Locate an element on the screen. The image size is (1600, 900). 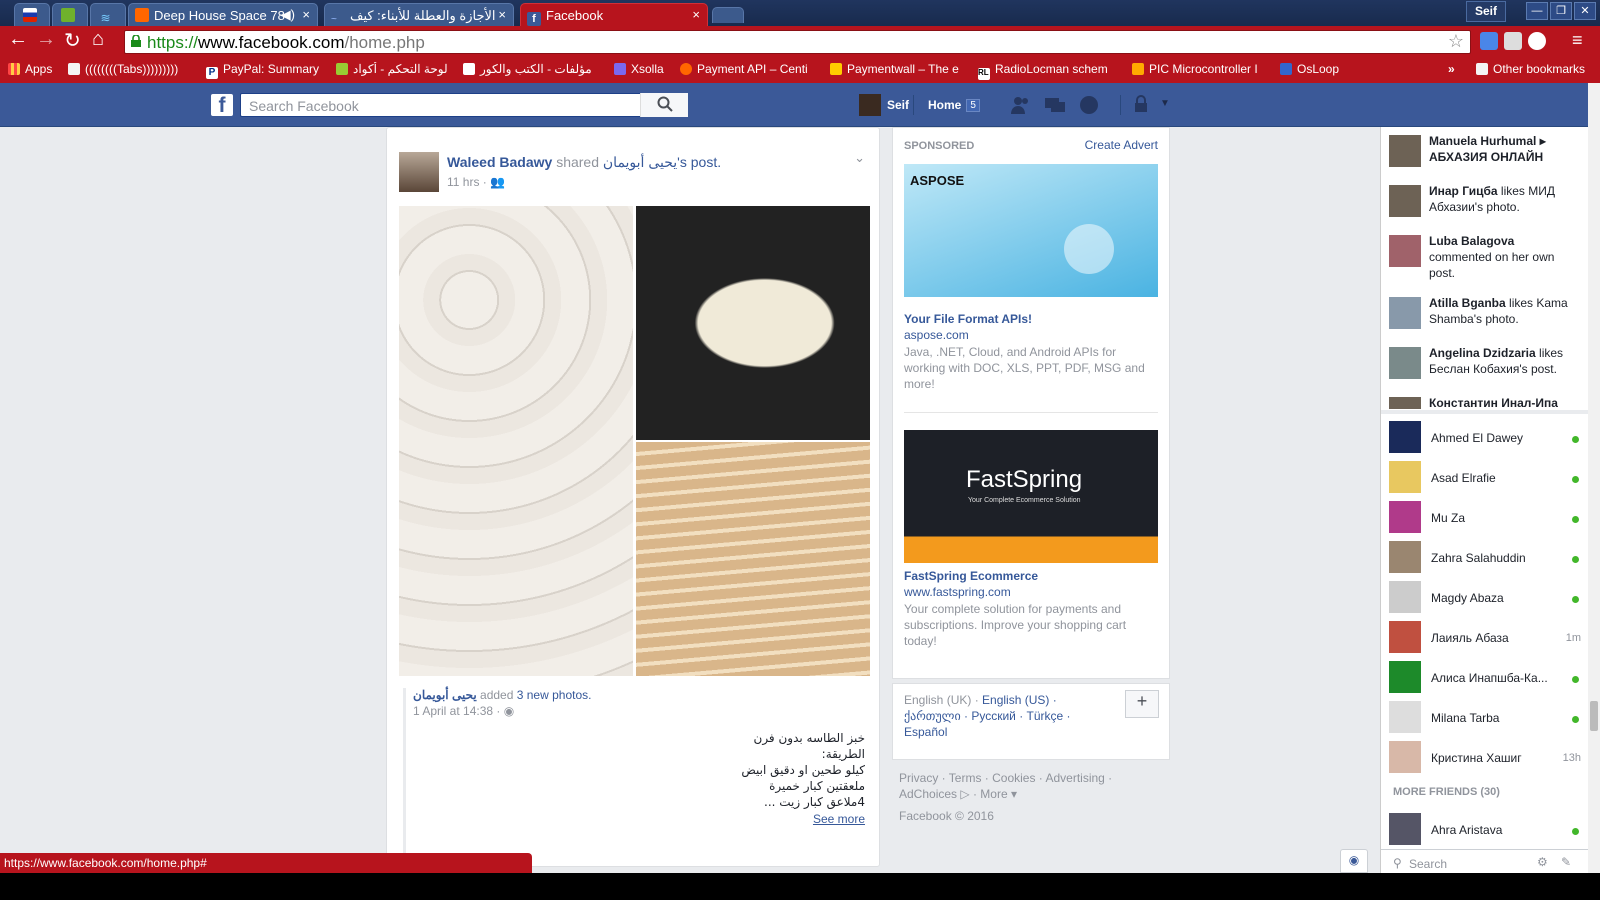
chat-contact: Milana Tarba is located at coordinates (1487, 720).